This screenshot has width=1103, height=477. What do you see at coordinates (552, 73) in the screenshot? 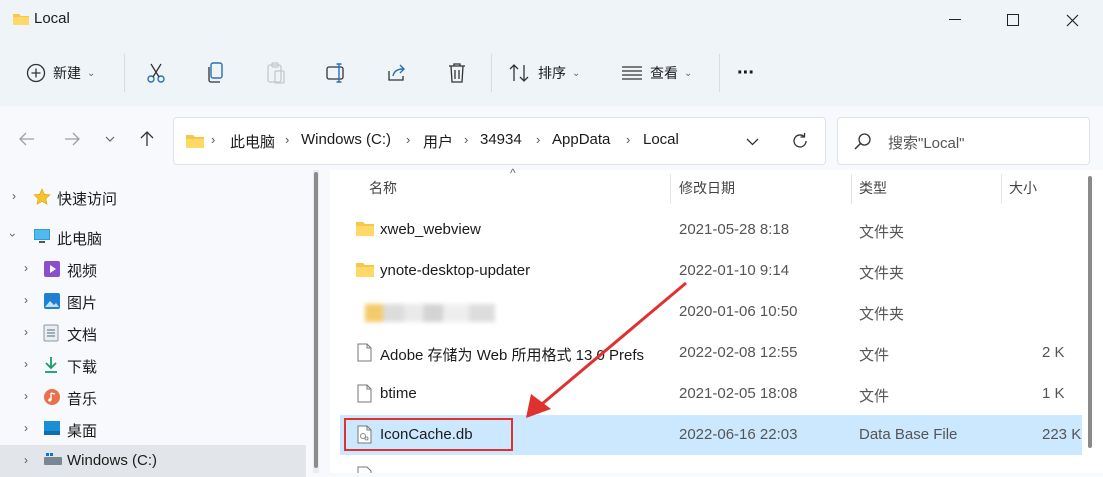
I see `sort-label: 排序` at bounding box center [552, 73].